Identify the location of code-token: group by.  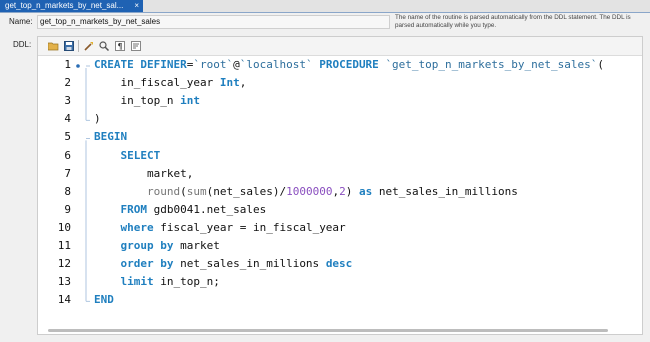
(147, 245).